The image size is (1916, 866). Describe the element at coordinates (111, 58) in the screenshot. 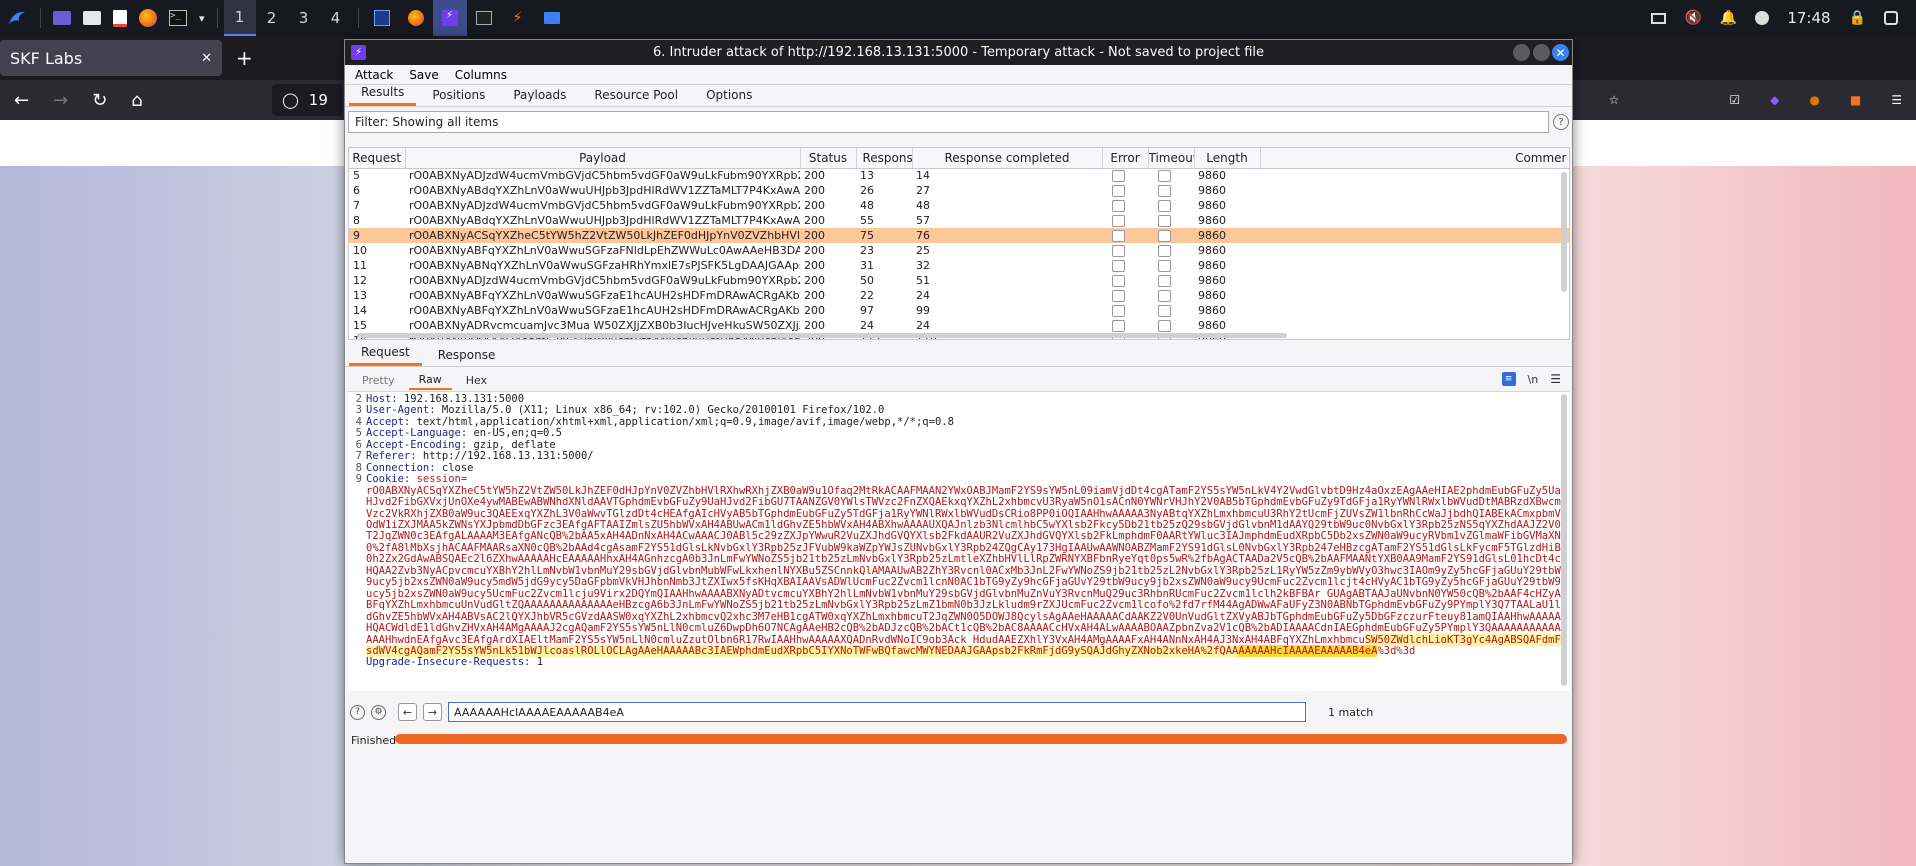

I see `browser-tab: SKF Labs ✕` at that location.